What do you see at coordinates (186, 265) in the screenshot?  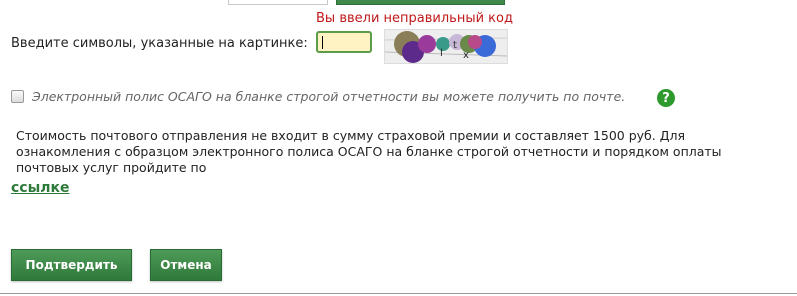 I see `cancel-button: Отмена` at bounding box center [186, 265].